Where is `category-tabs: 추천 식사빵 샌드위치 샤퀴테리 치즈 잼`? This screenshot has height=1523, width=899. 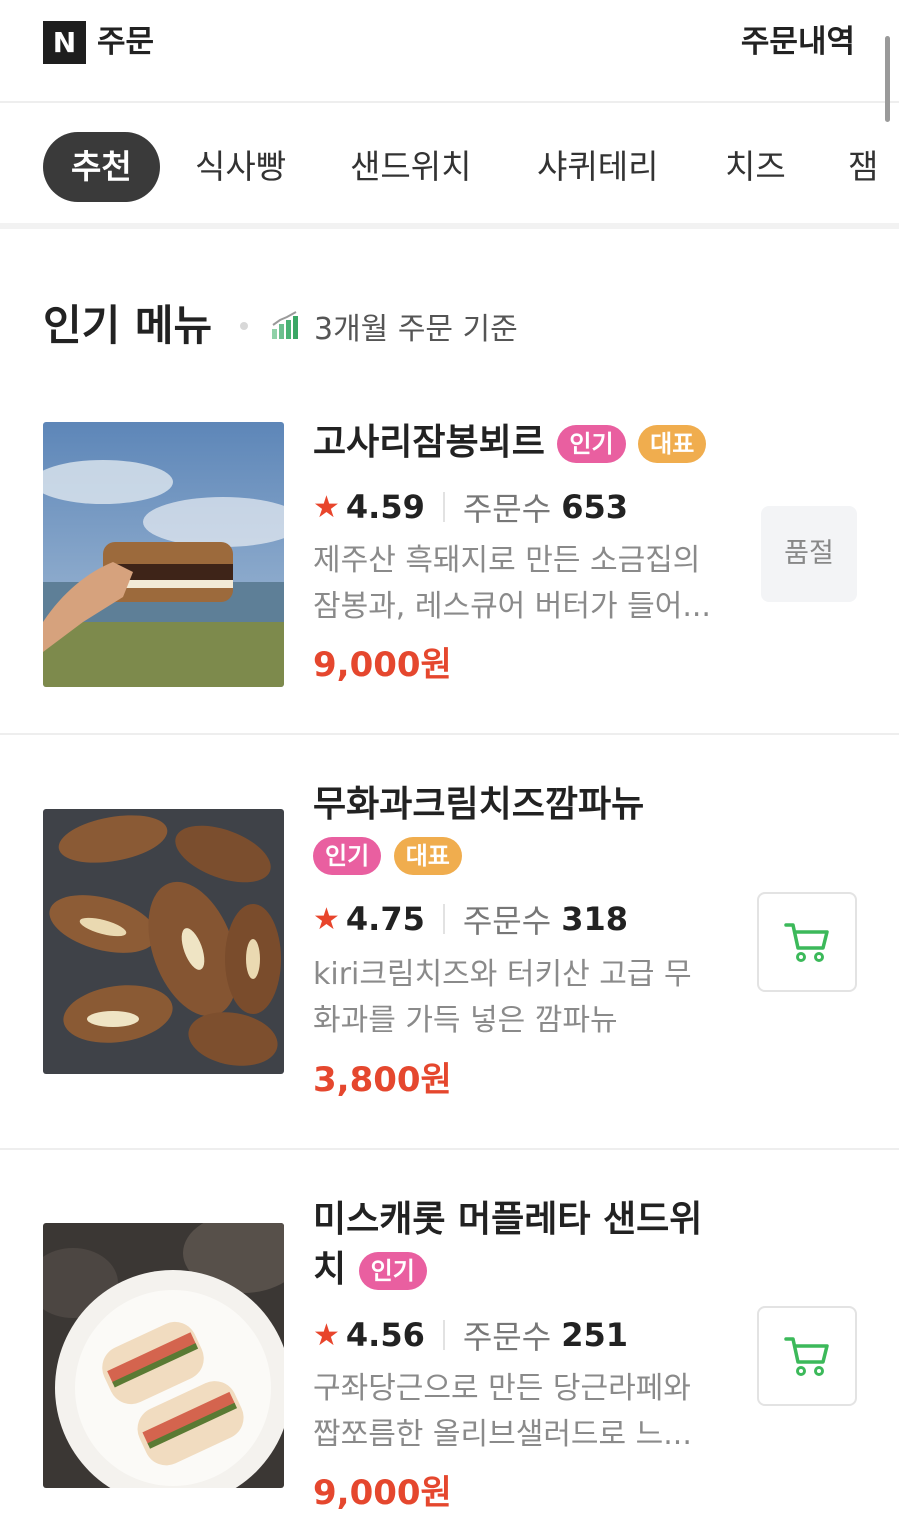
category-tabs: 추천 식사빵 샌드위치 샤퀴테리 치즈 잼 is located at coordinates (449, 167).